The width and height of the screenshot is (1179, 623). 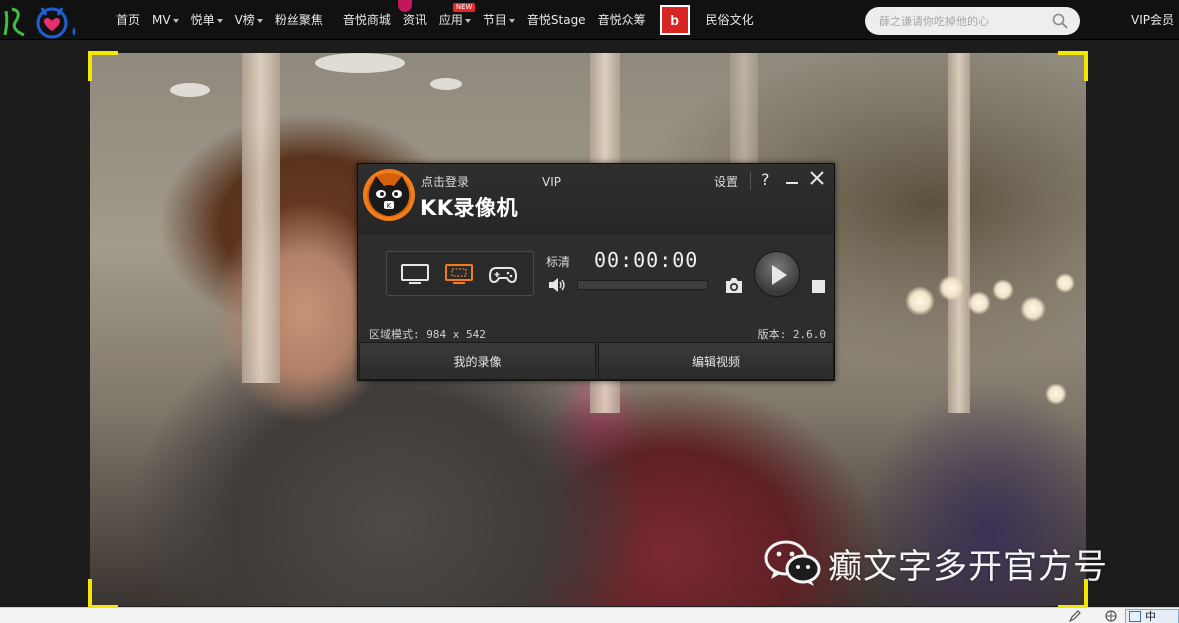 I want to click on nav-item-fans: 粉丝聚焦, so click(x=299, y=20).